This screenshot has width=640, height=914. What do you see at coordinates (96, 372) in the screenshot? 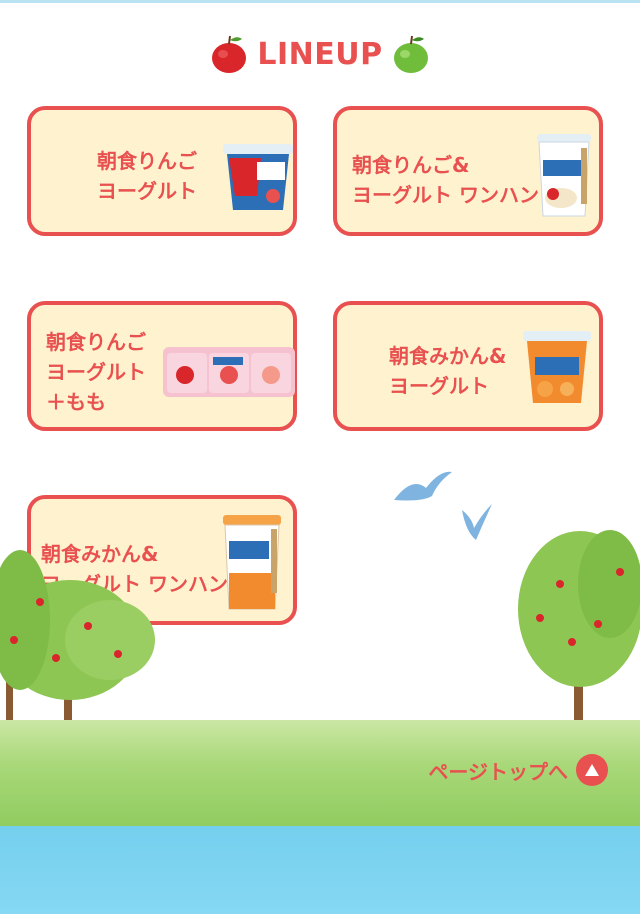
I see `product-label: 朝食りんご ヨーグルト ＋もも` at bounding box center [96, 372].